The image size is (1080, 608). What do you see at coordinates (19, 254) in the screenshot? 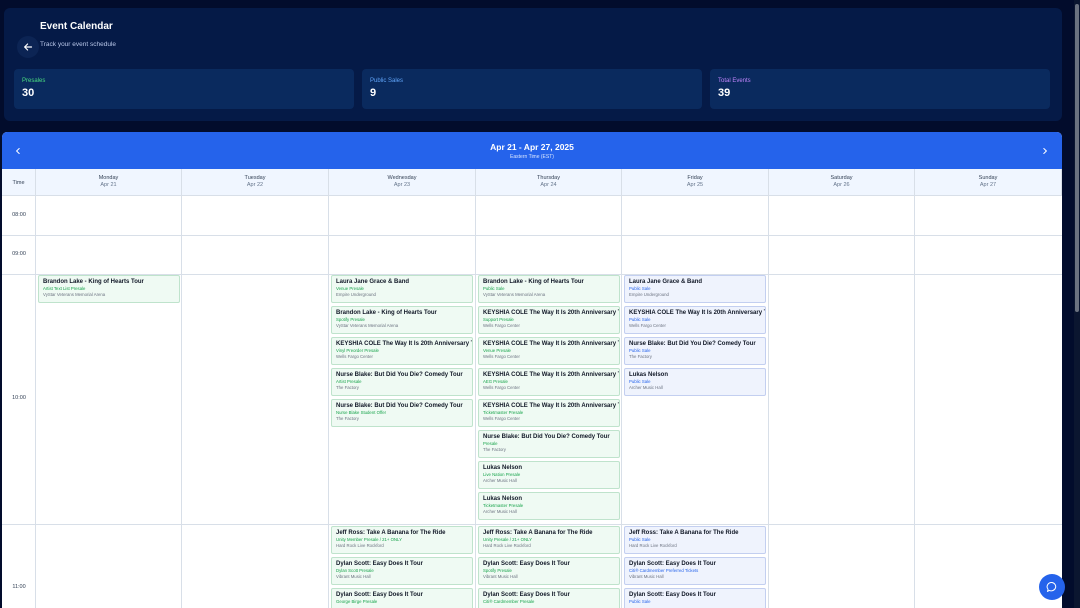
I see `time-label: 09:00` at bounding box center [19, 254].